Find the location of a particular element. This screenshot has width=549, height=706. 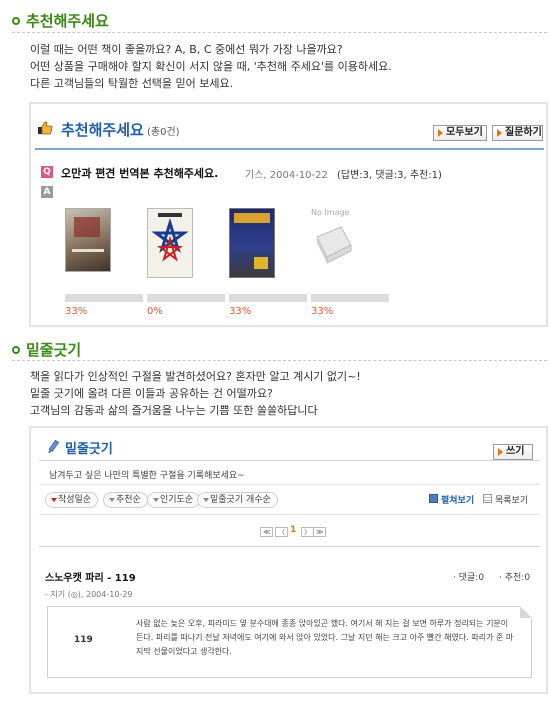

pencil-icon is located at coordinates (53, 447).